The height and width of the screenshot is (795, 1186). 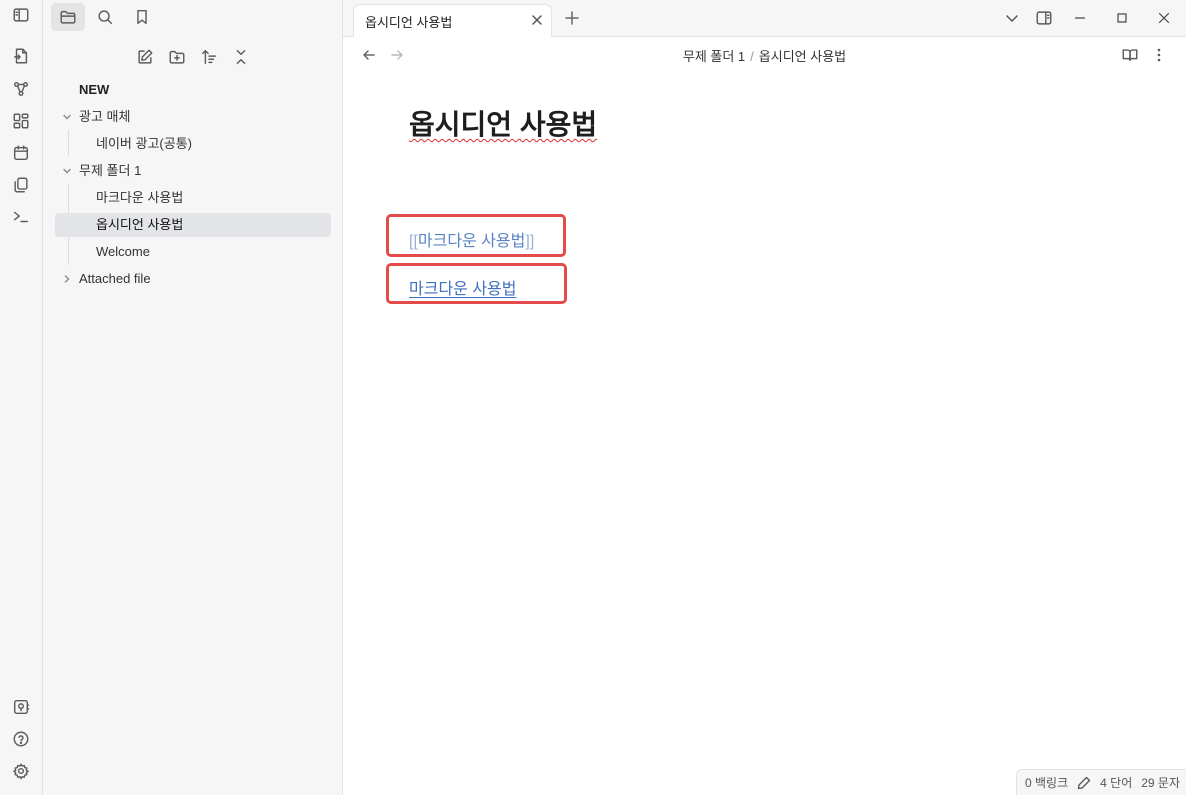 What do you see at coordinates (105, 17) in the screenshot?
I see `search-tab` at bounding box center [105, 17].